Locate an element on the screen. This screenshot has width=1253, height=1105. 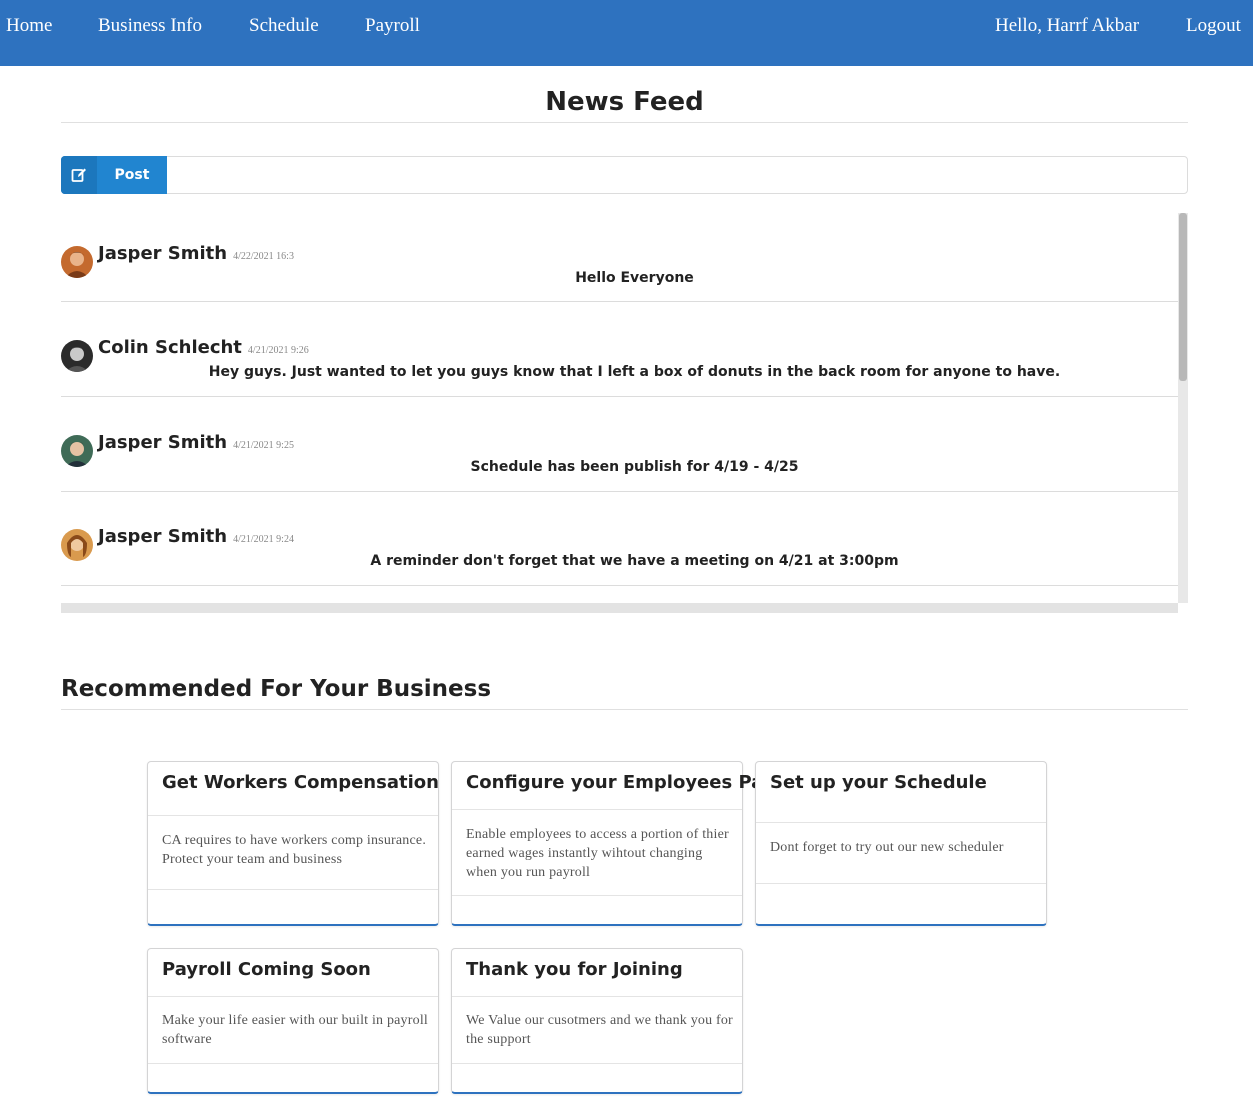
post-author: Jasper Smith 4/21/2021 9:25 is located at coordinates (196, 442).